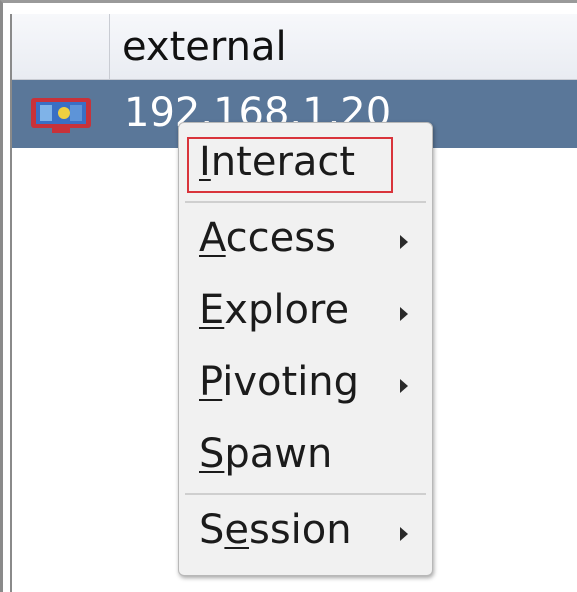 The width and height of the screenshot is (577, 592). Describe the element at coordinates (212, 530) in the screenshot. I see `menu-item-label-prefix: S` at that location.